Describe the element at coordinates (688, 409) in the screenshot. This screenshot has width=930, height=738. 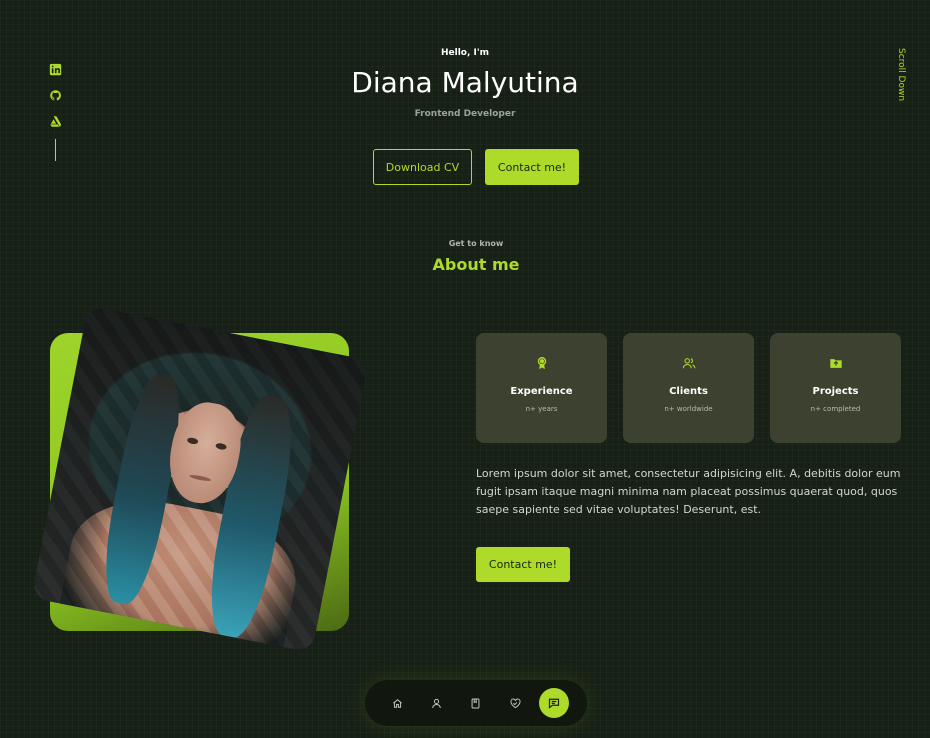
I see `card-subtitle: n+ worldwide` at that location.